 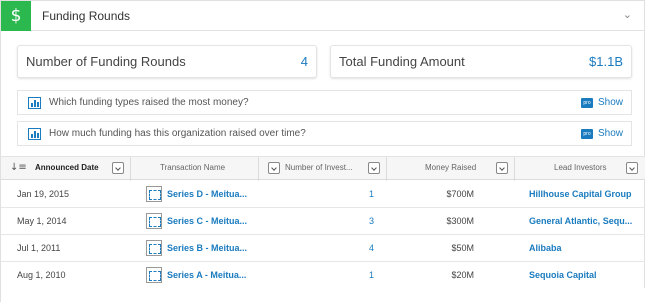 What do you see at coordinates (402, 61) in the screenshot?
I see `stat-label: Total Funding Amount` at bounding box center [402, 61].